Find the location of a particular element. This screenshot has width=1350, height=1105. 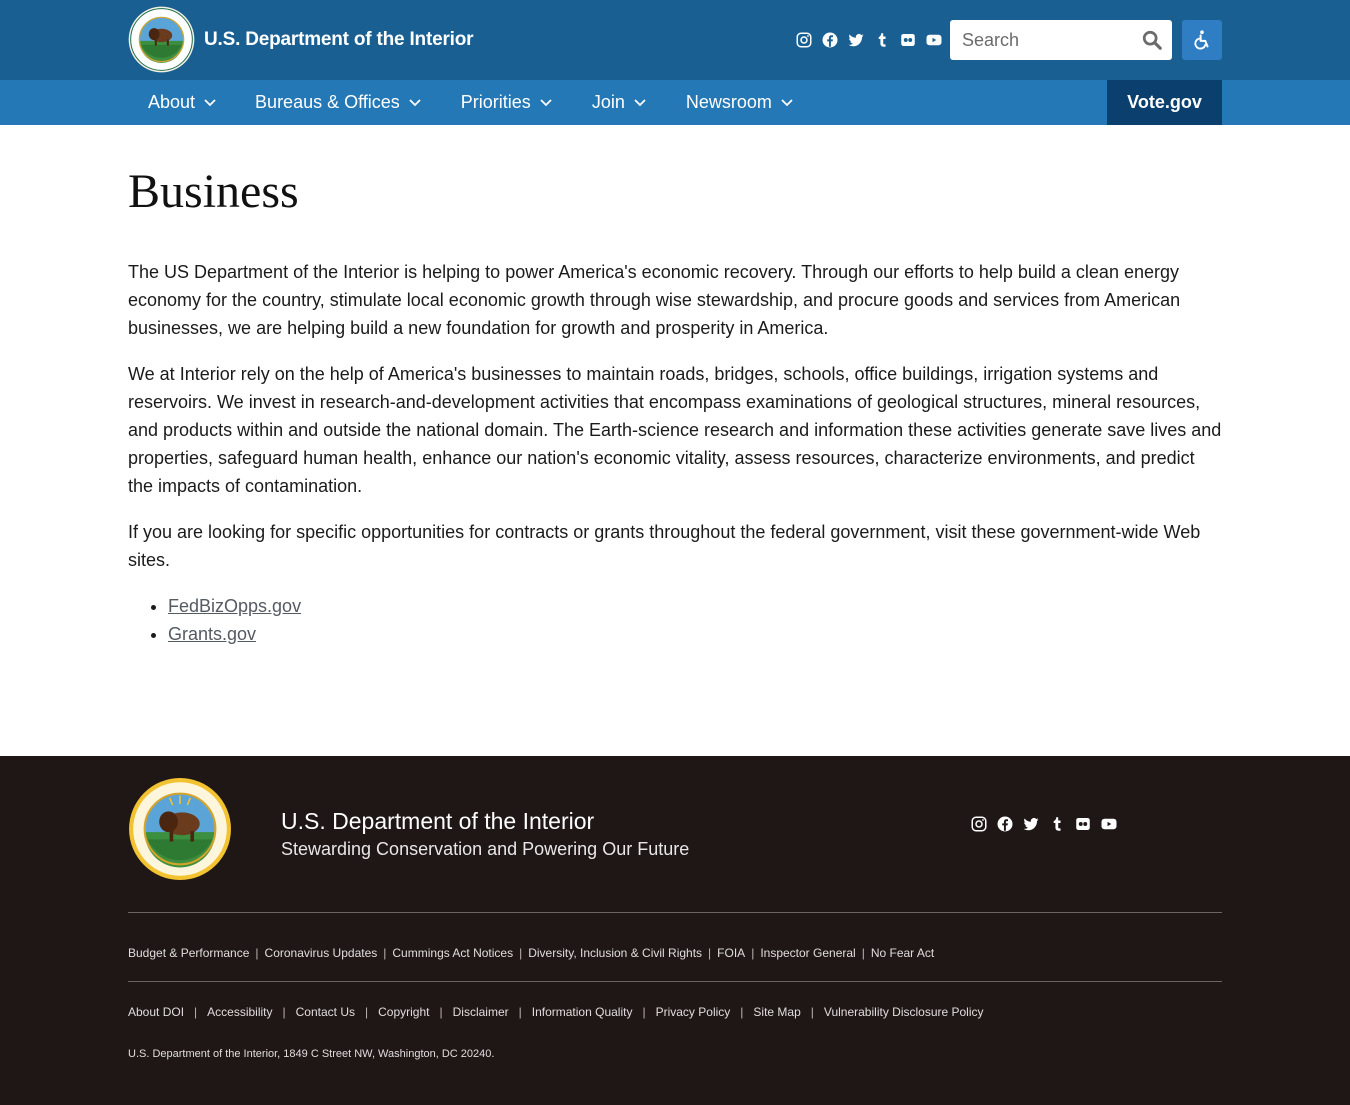

nav-item-newsroom: Newsroom is located at coordinates (739, 102).